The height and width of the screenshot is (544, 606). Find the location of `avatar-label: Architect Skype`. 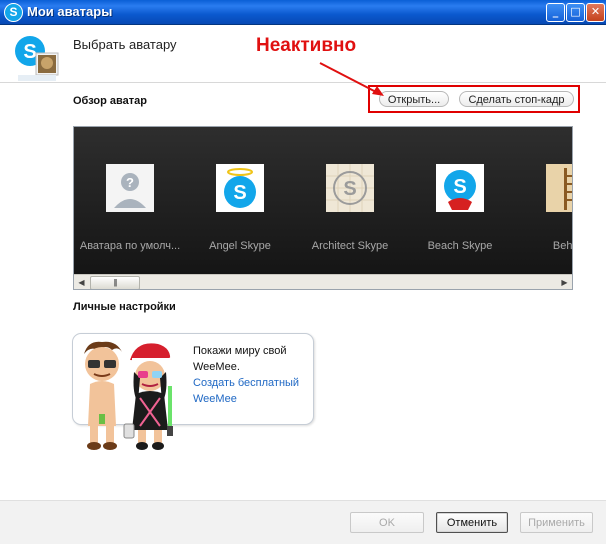

avatar-label: Architect Skype is located at coordinates (350, 246).